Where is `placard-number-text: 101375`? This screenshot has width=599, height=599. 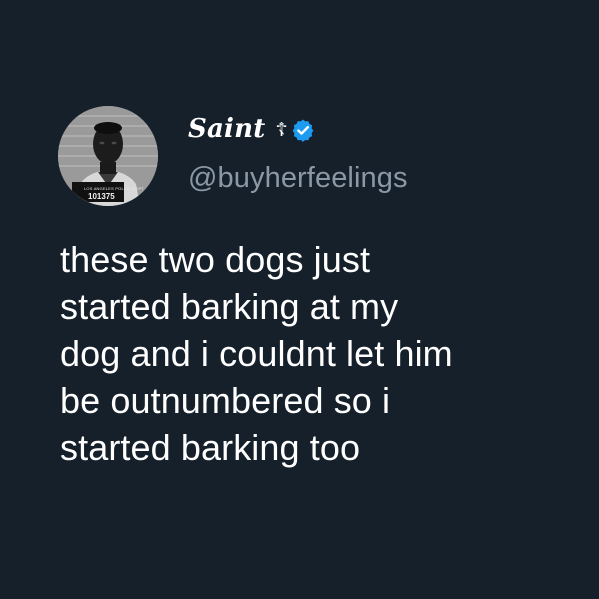
placard-number-text: 101375 is located at coordinates (101, 196).